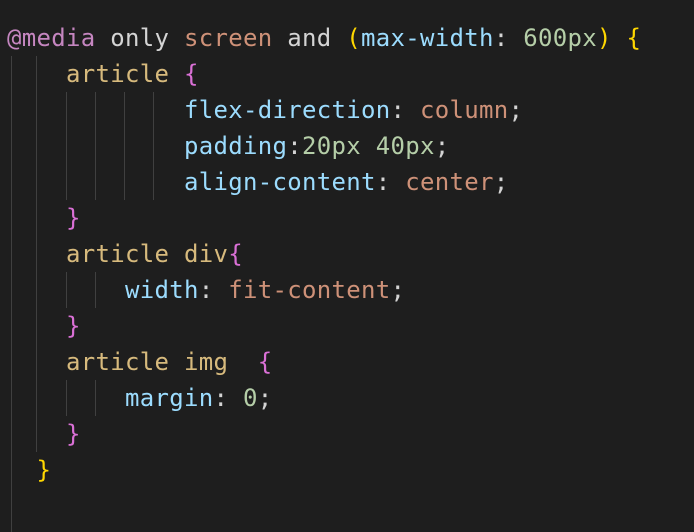 Image resolution: width=694 pixels, height=532 pixels. Describe the element at coordinates (236, 146) in the screenshot. I see `code-token: padding` at that location.